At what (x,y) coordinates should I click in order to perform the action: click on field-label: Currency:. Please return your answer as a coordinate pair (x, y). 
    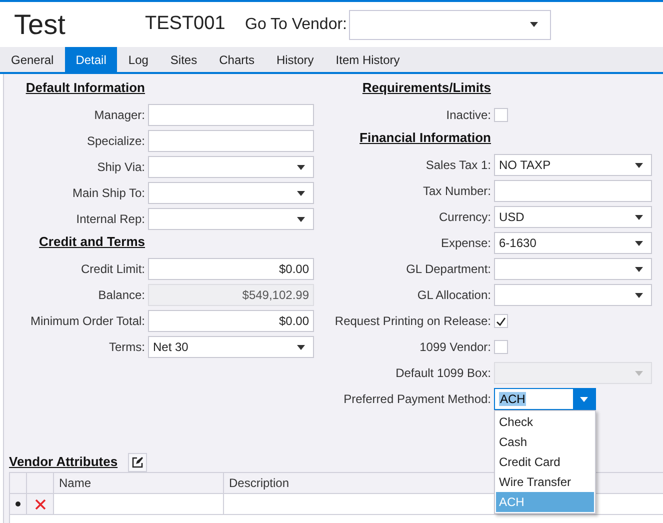
    Looking at the image, I should click on (464, 217).